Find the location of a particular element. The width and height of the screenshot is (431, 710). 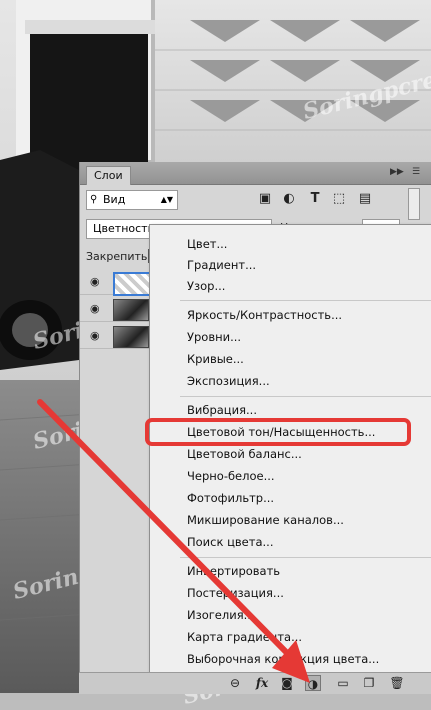

new-layer-icon: ❐ is located at coordinates (369, 683).